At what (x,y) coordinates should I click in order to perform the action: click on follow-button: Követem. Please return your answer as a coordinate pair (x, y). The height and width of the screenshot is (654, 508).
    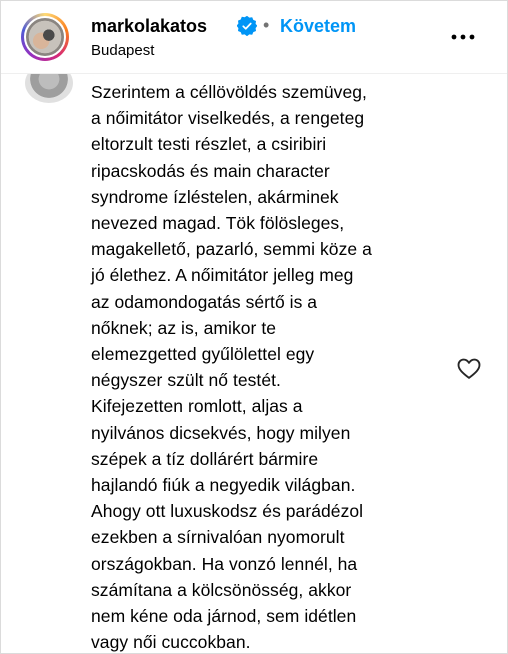
    Looking at the image, I should click on (318, 26).